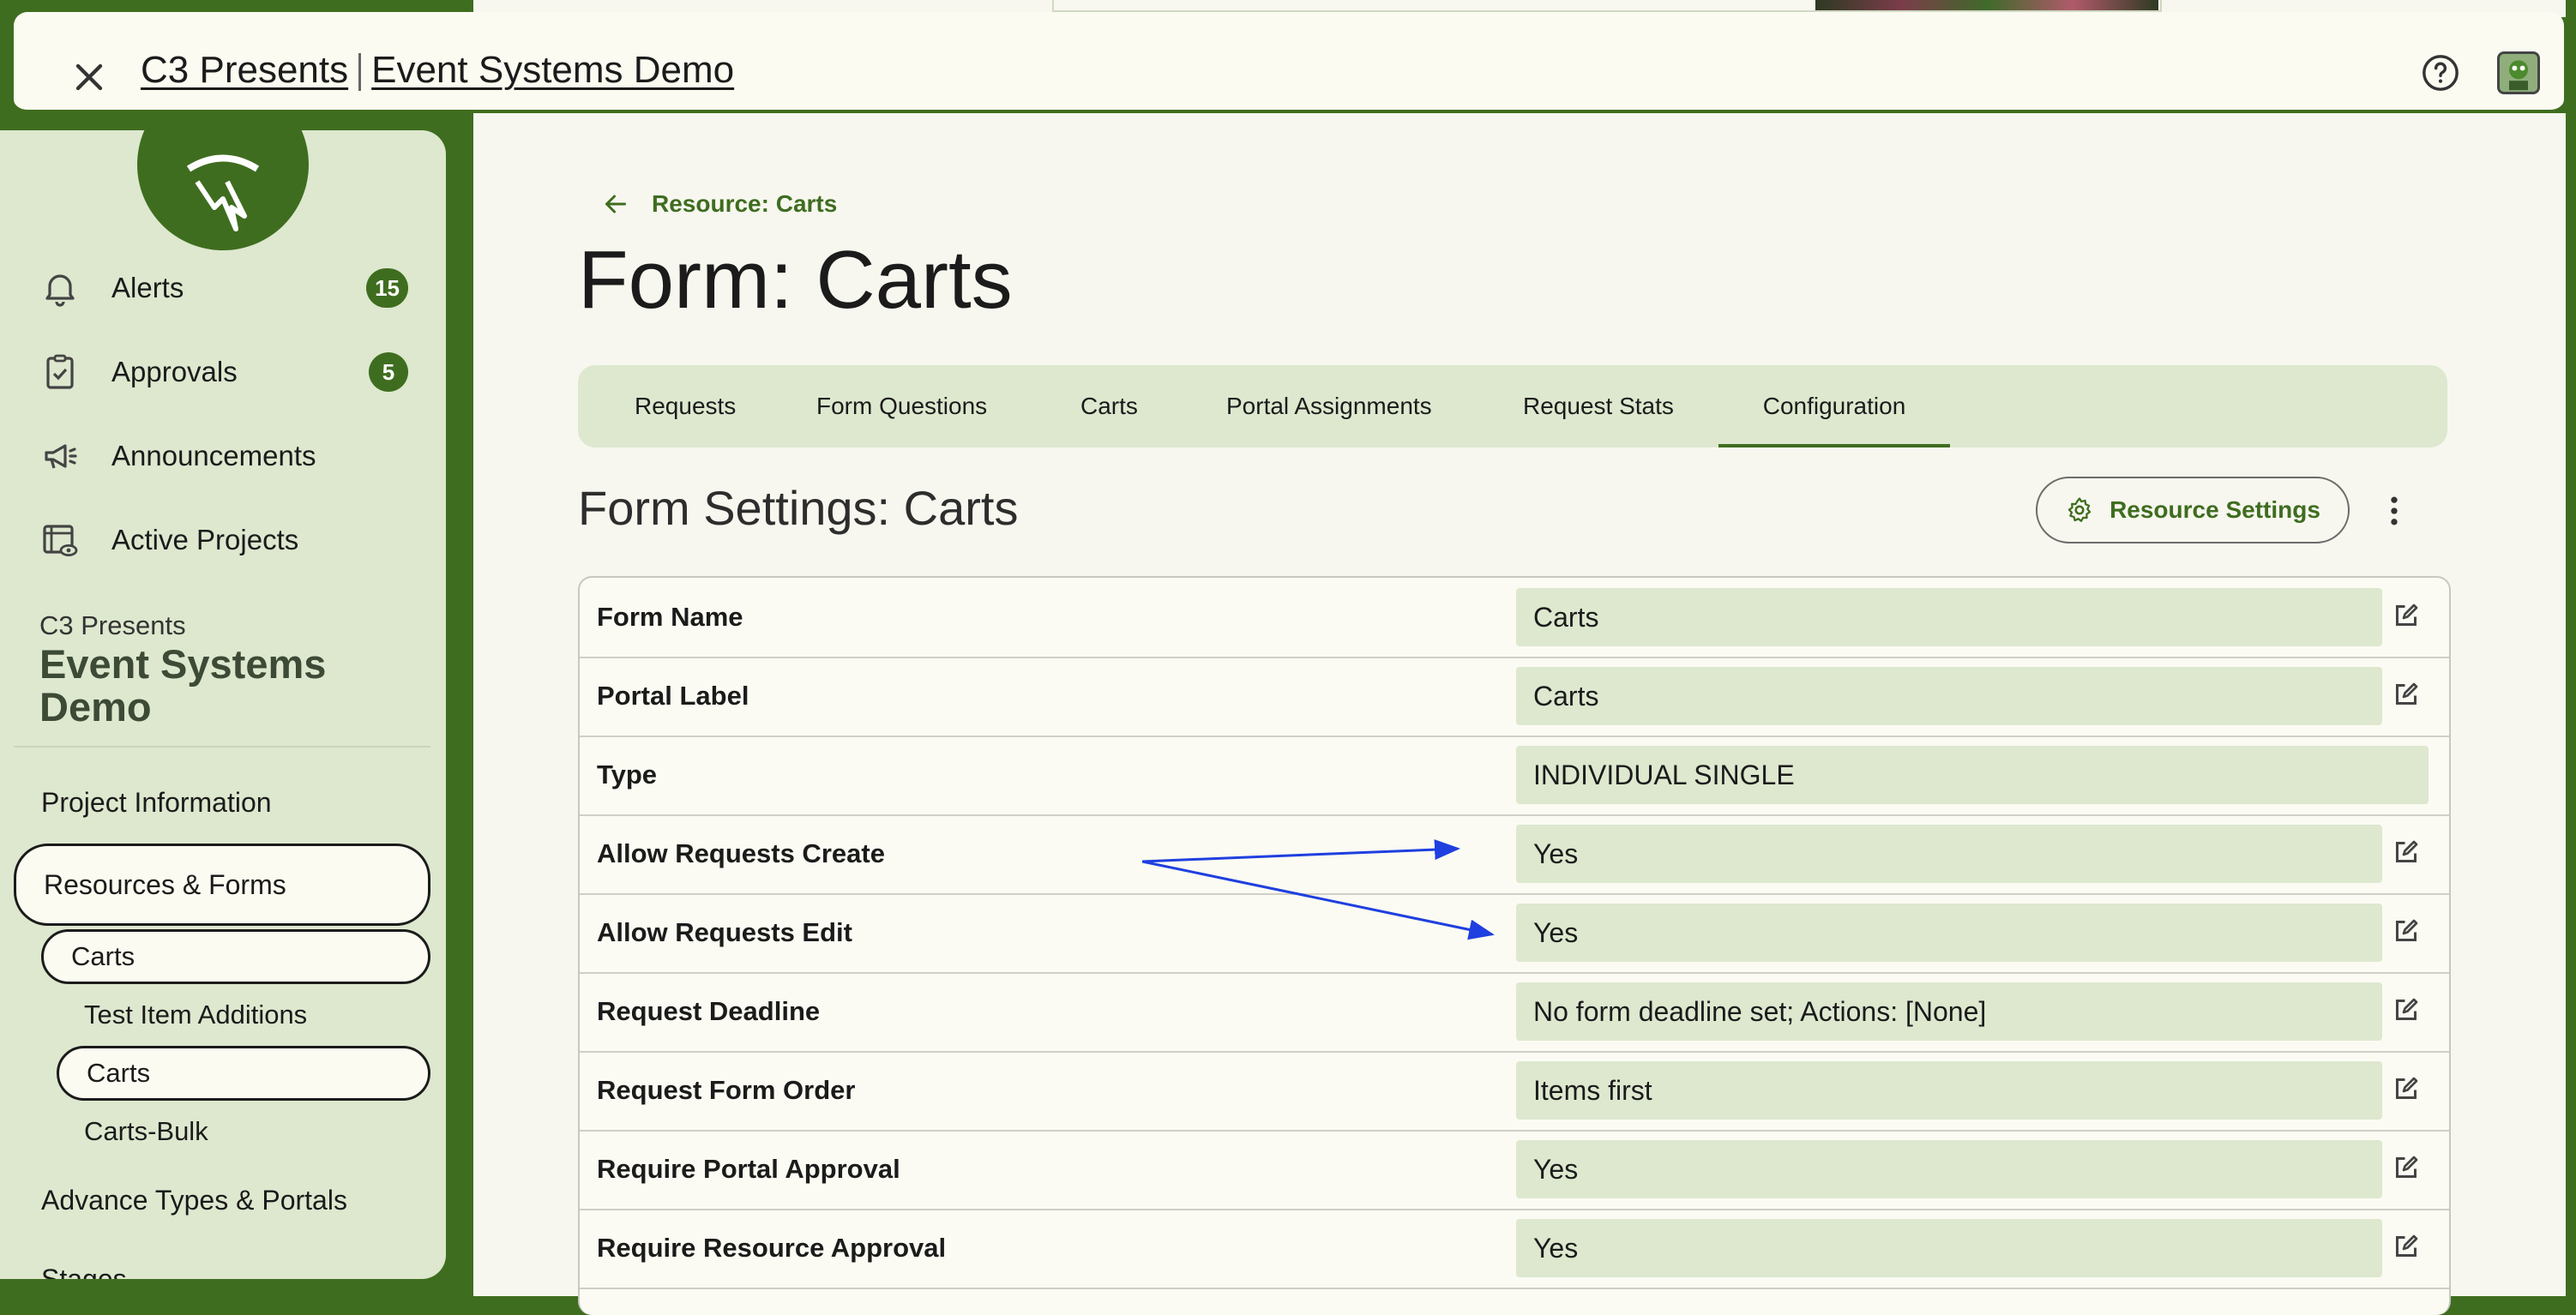  I want to click on tab-requests: Requests, so click(685, 406).